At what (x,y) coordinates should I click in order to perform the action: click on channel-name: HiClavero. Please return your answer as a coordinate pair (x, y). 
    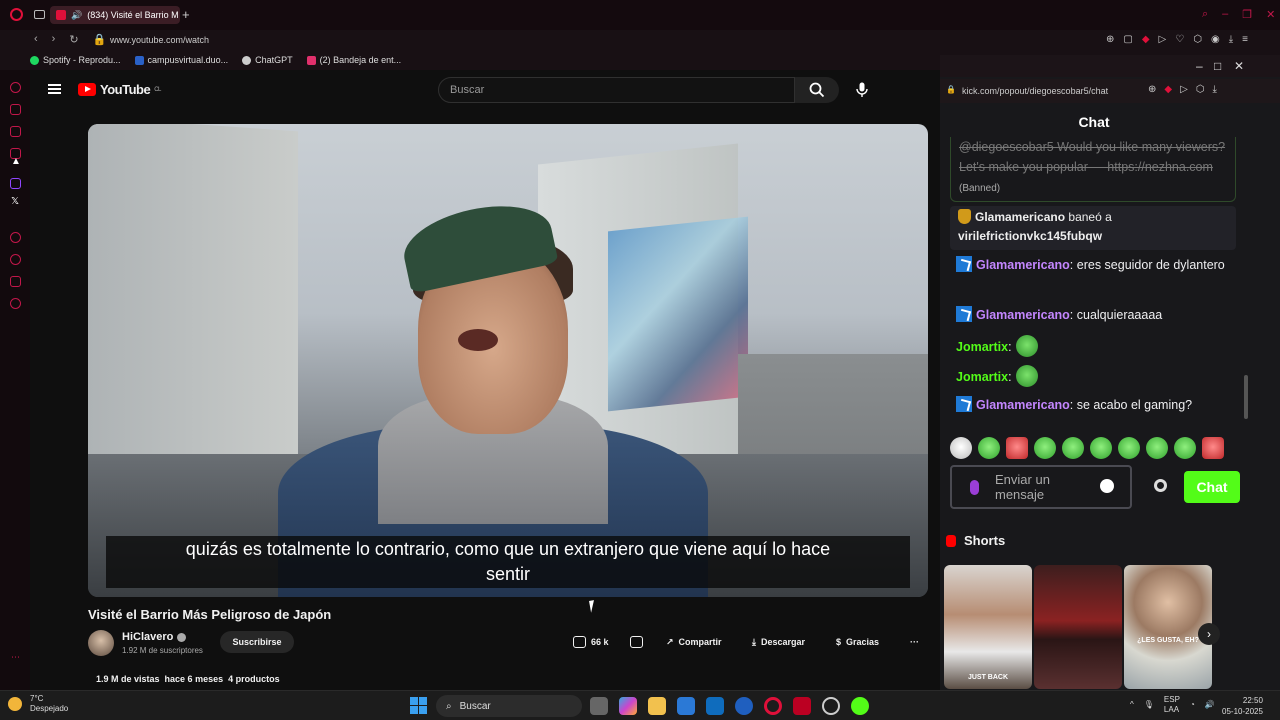
    Looking at the image, I should click on (154, 637).